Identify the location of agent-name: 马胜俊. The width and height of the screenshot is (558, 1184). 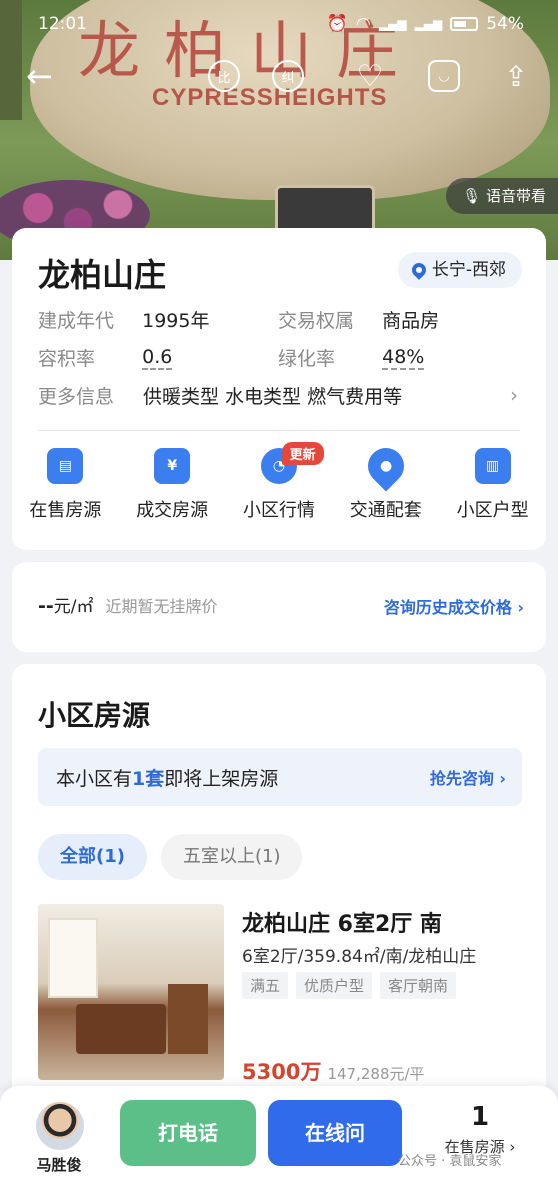
(59, 1165).